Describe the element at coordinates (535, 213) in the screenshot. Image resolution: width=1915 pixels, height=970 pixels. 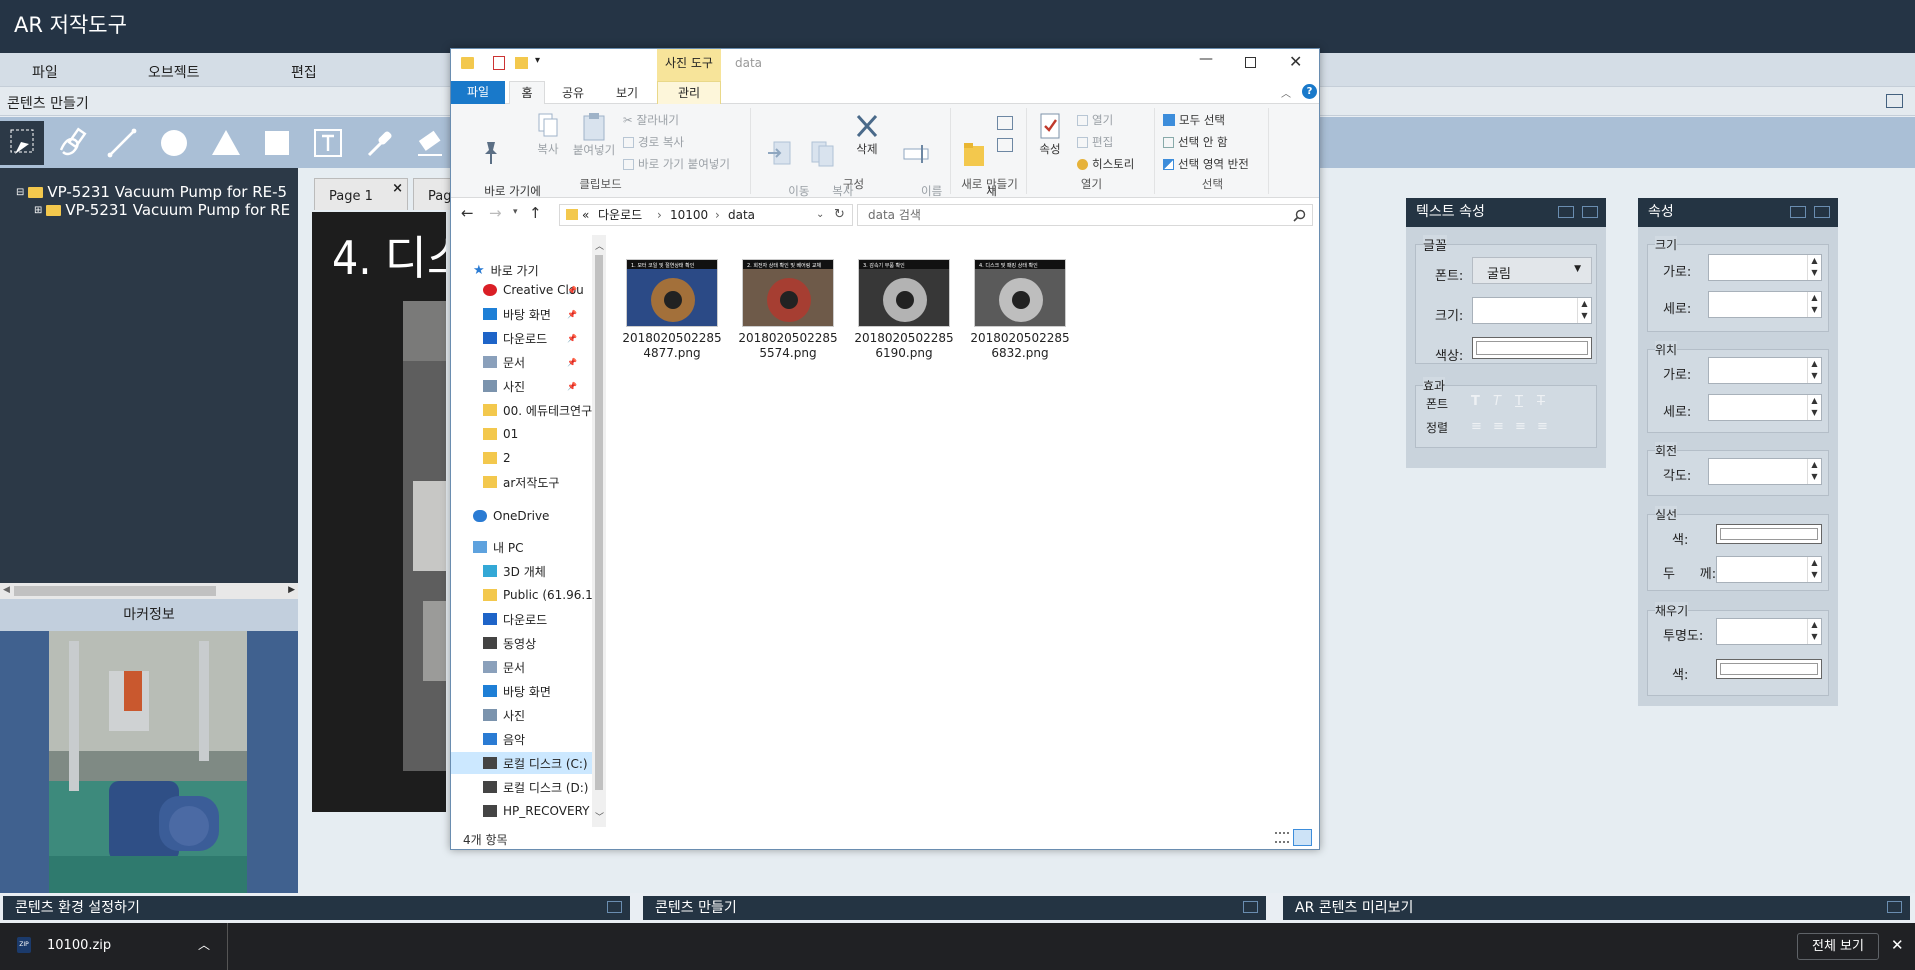
I see `up-arrow-icon: ↑` at that location.